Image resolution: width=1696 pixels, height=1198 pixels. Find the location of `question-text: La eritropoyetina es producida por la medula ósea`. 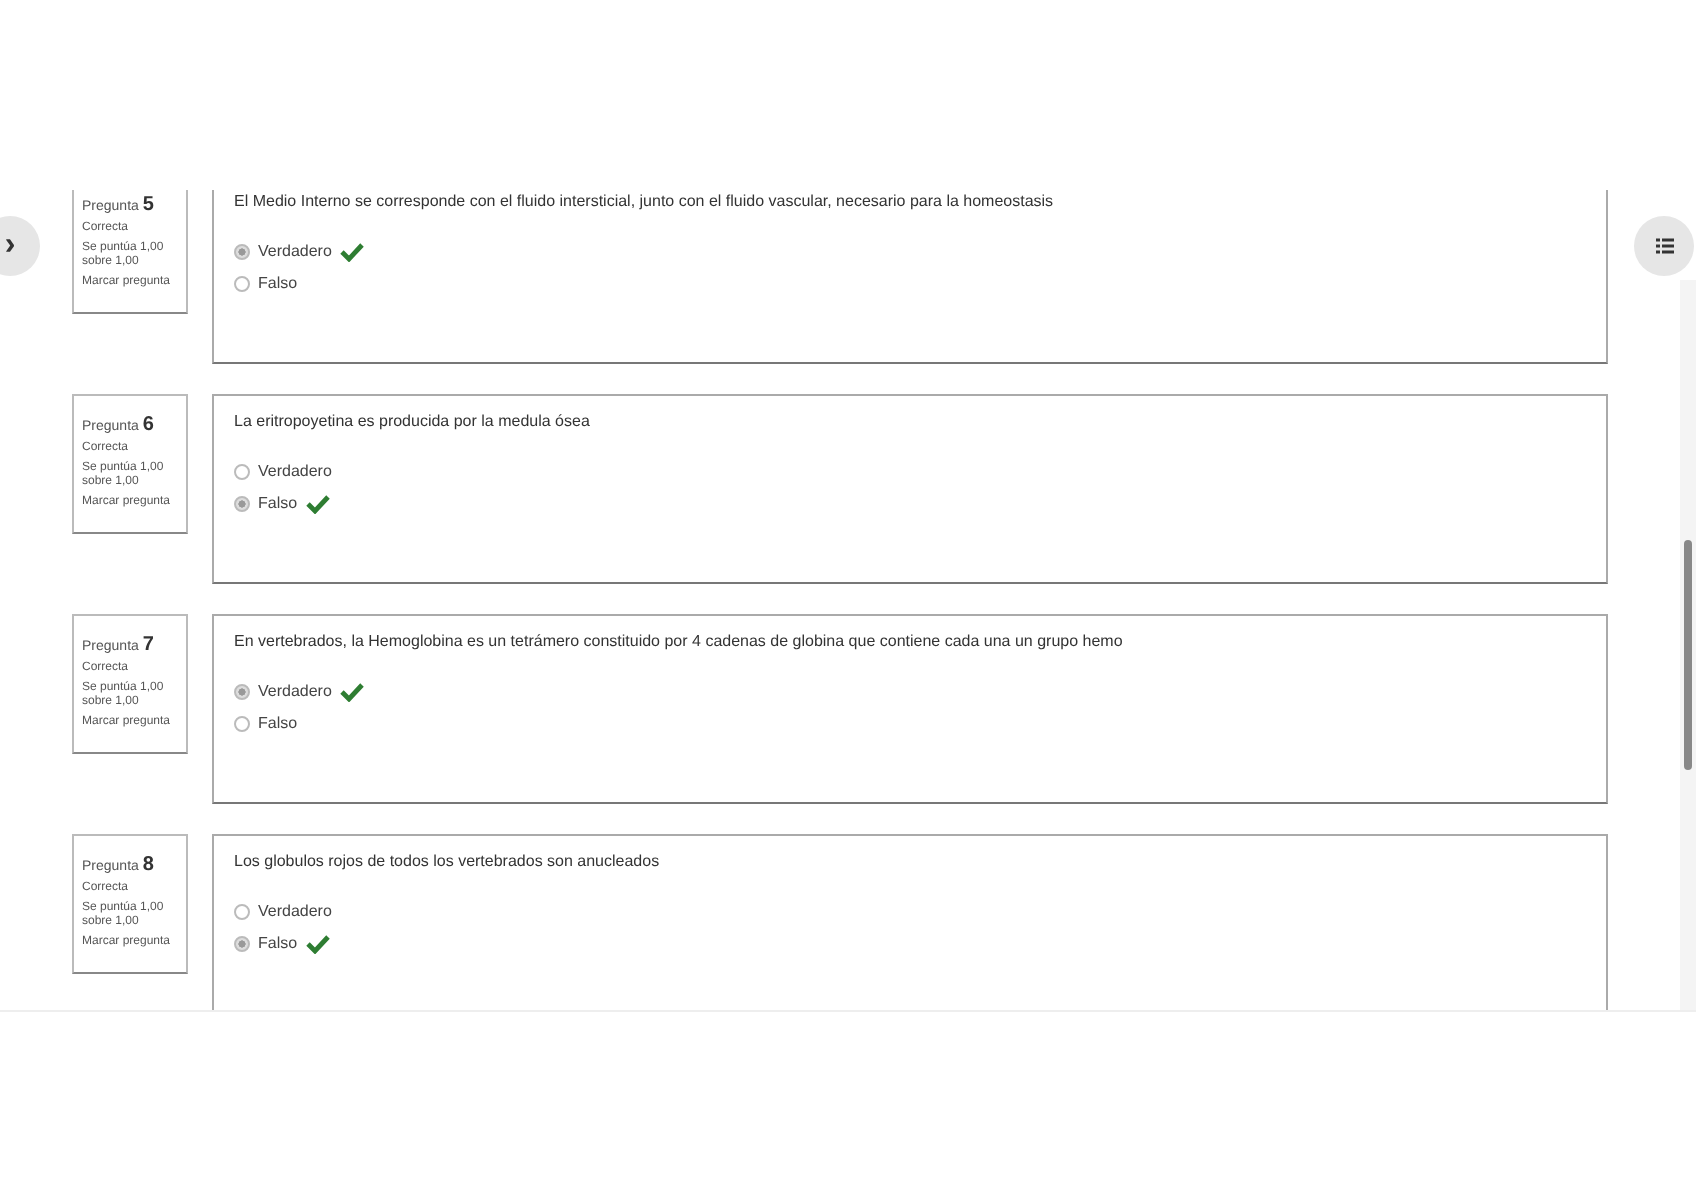

question-text: La eritropoyetina es producida por la medula ósea is located at coordinates (413, 421).